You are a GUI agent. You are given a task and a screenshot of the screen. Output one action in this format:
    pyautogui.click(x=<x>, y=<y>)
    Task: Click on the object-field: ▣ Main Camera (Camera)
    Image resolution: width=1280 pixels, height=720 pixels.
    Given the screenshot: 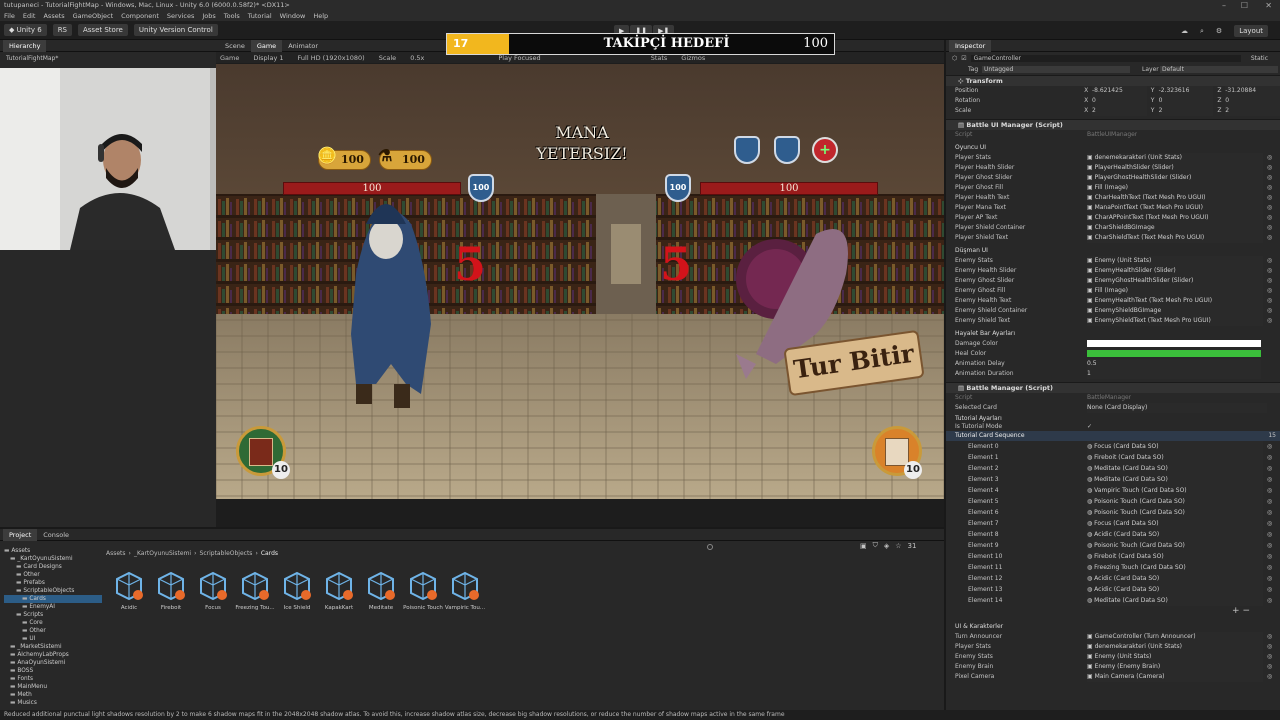 What is the action you would take?
    pyautogui.click(x=1175, y=677)
    